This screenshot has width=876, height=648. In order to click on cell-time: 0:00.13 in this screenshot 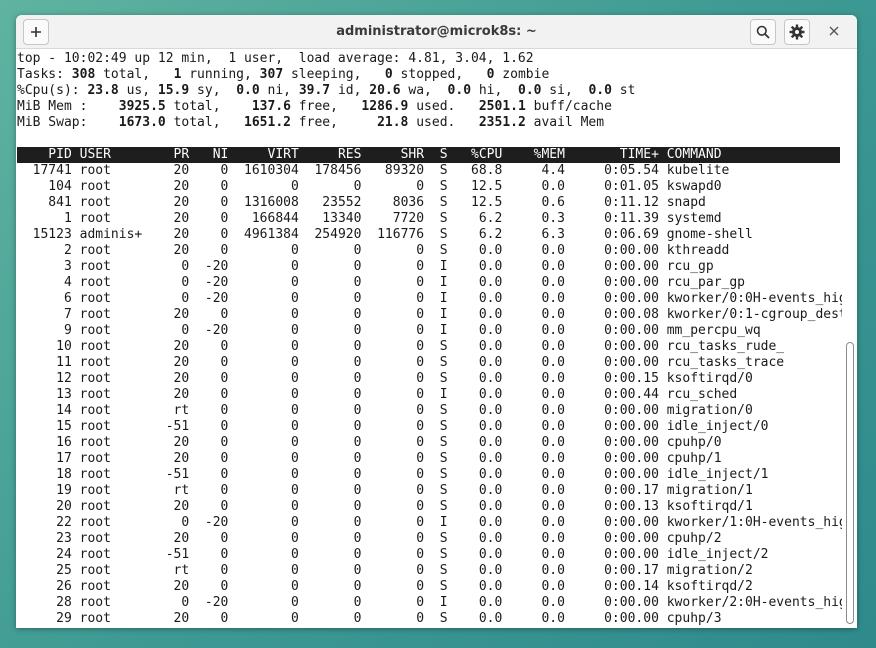, I will do `click(619, 506)`.